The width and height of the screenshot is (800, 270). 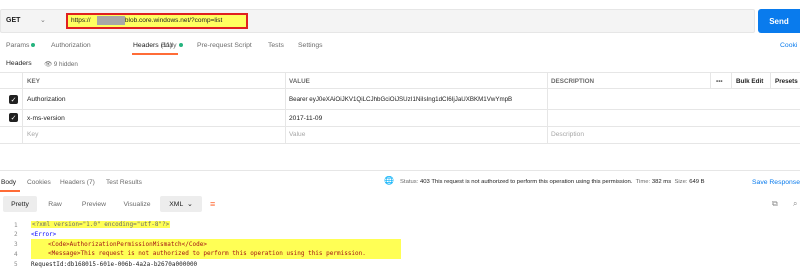 I want to click on view-preview-button: Preview, so click(x=94, y=204).